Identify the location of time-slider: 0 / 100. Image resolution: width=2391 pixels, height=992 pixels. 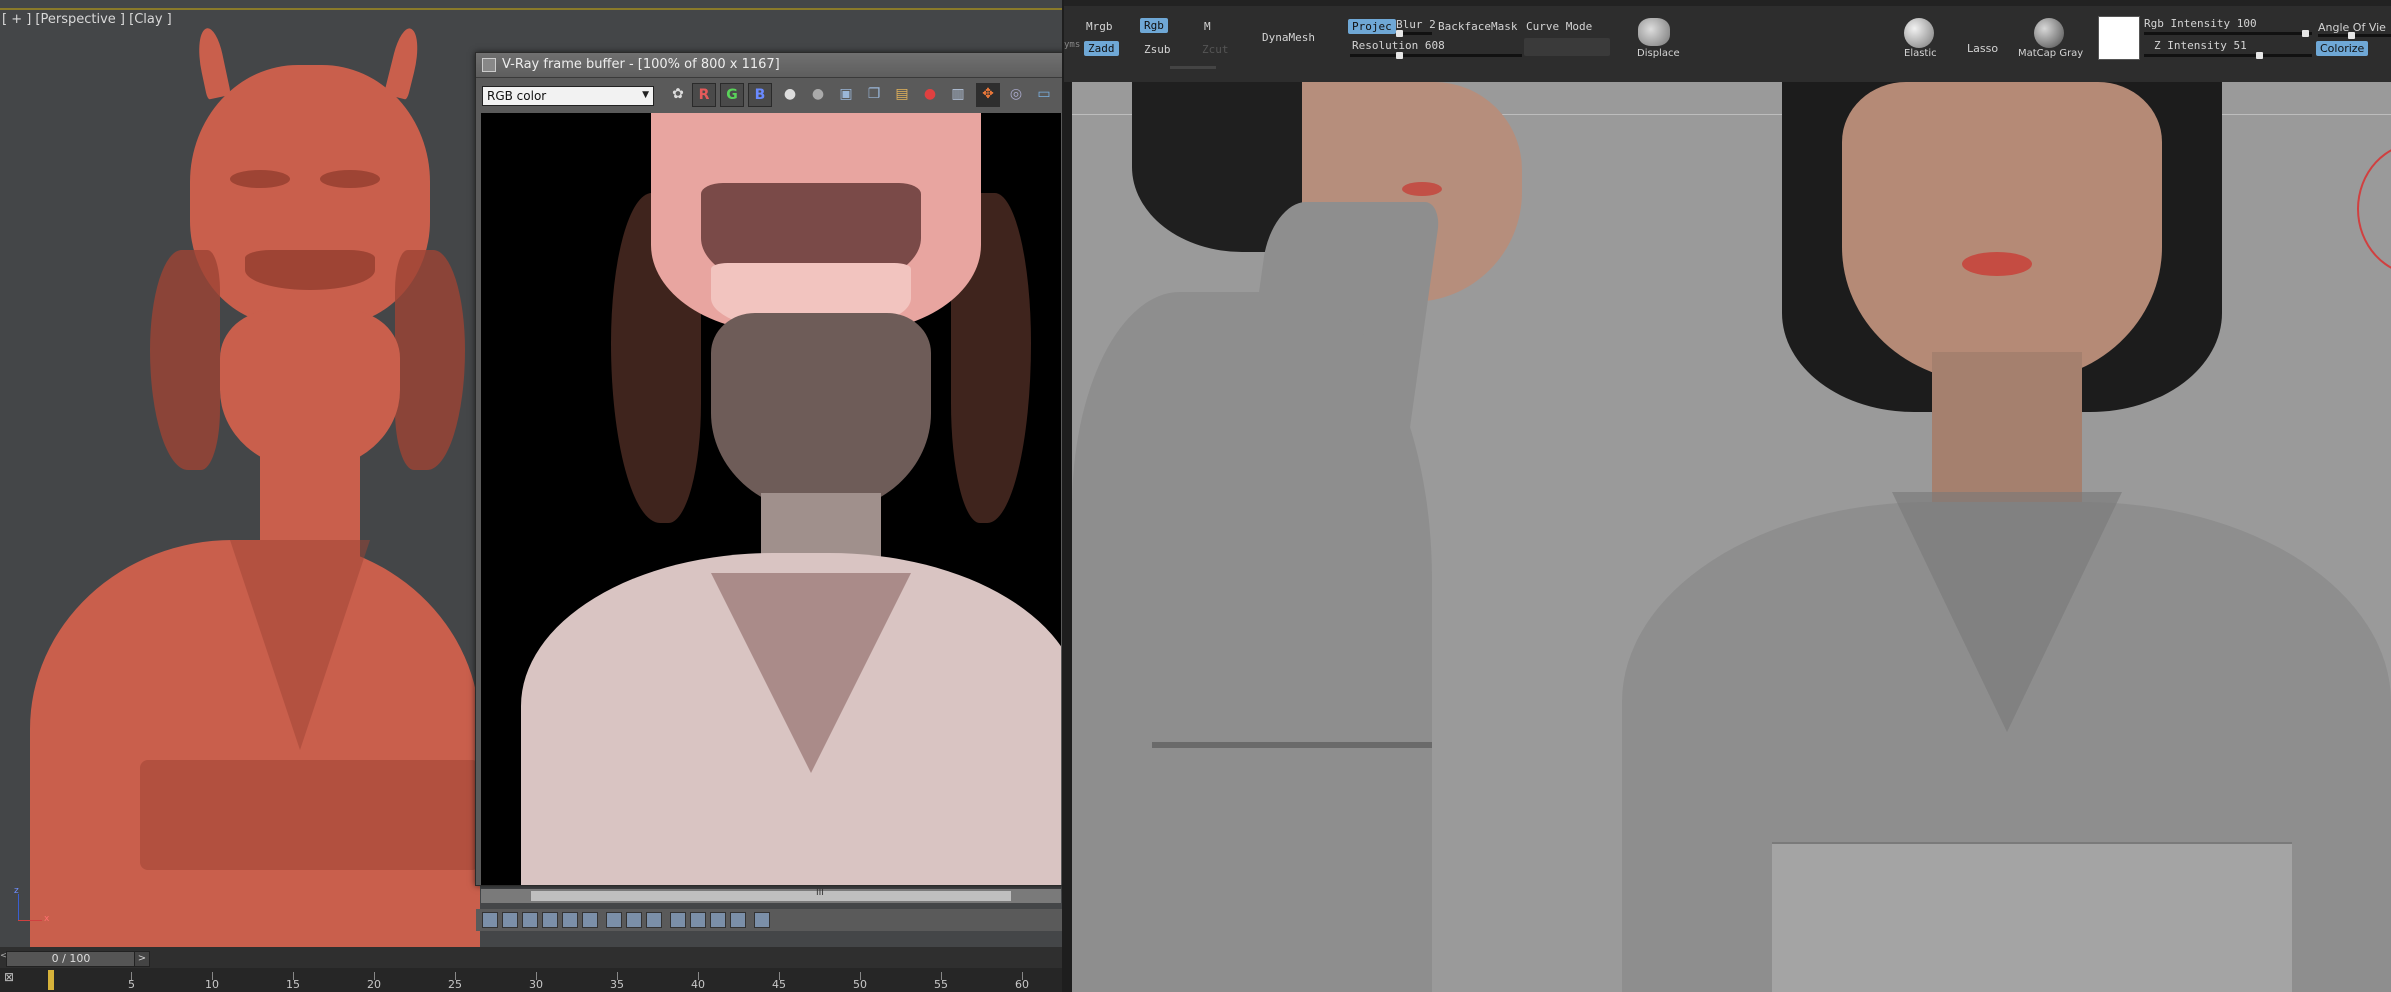
(71, 959).